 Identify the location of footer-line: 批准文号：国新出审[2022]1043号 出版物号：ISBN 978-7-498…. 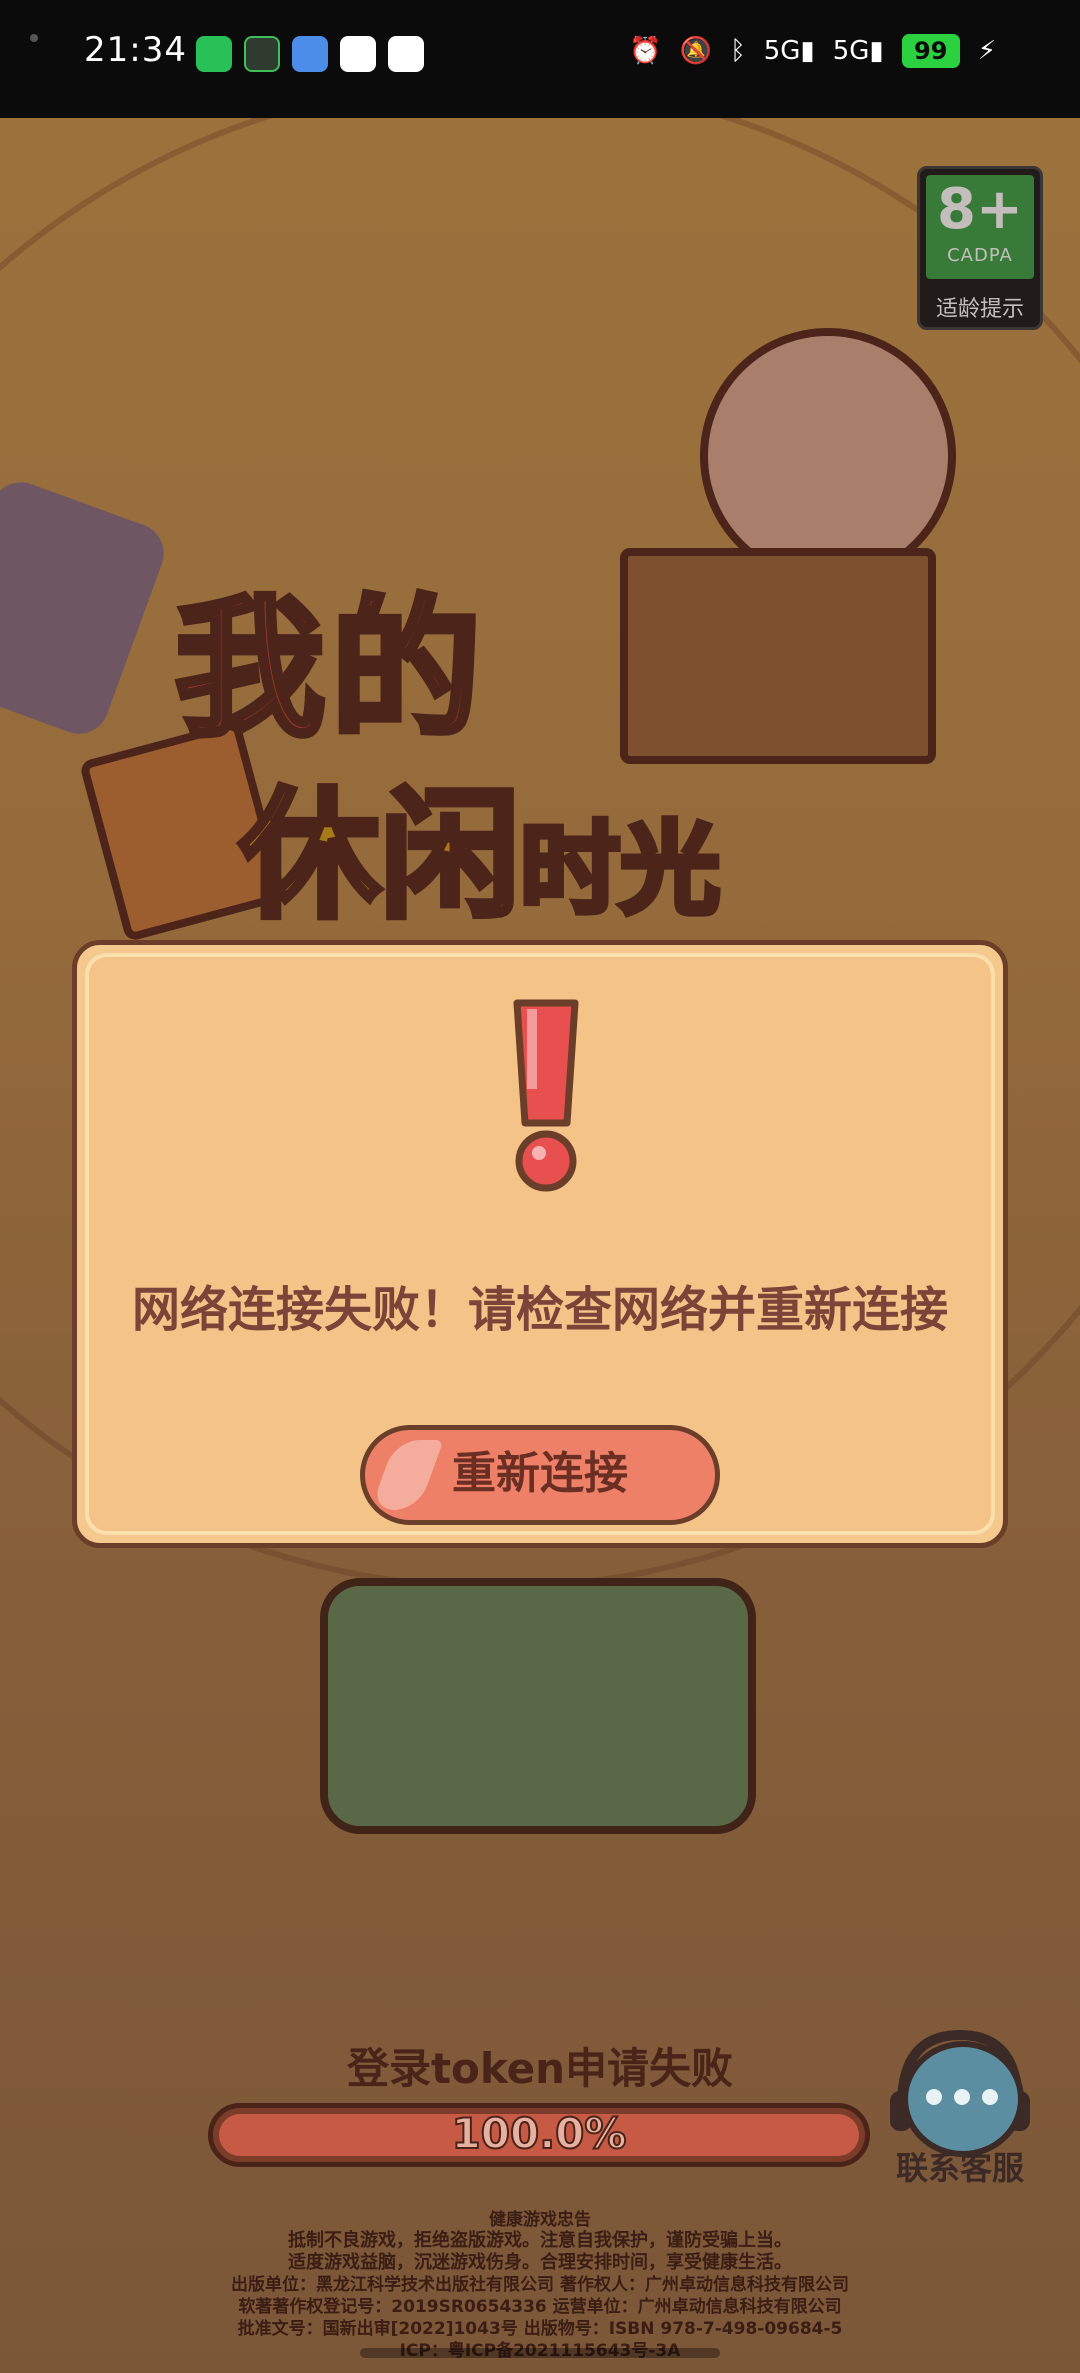
(540, 2329).